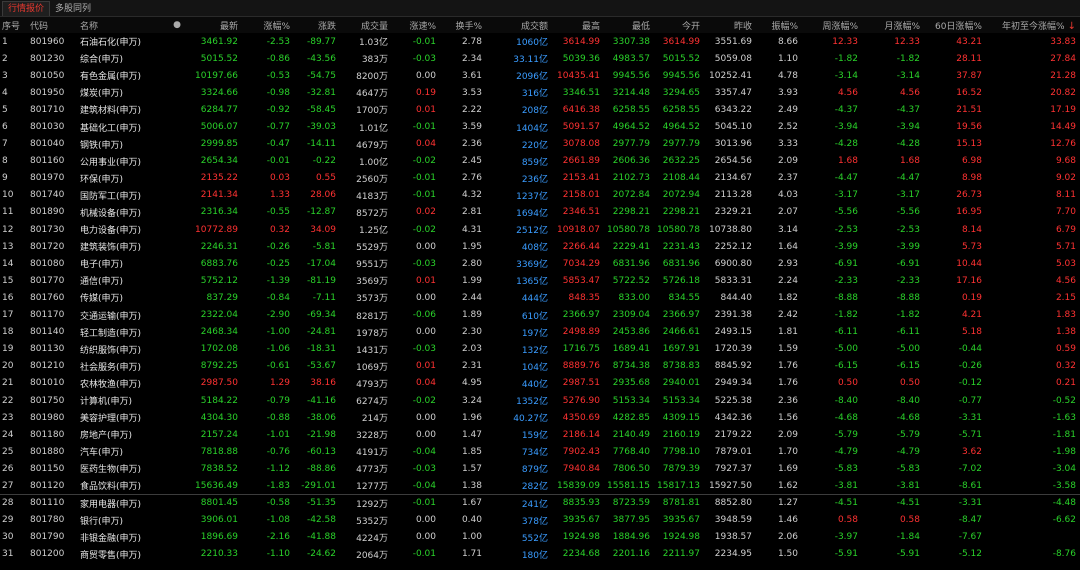  What do you see at coordinates (317, 25) in the screenshot?
I see `col-change: 涨跌` at bounding box center [317, 25].